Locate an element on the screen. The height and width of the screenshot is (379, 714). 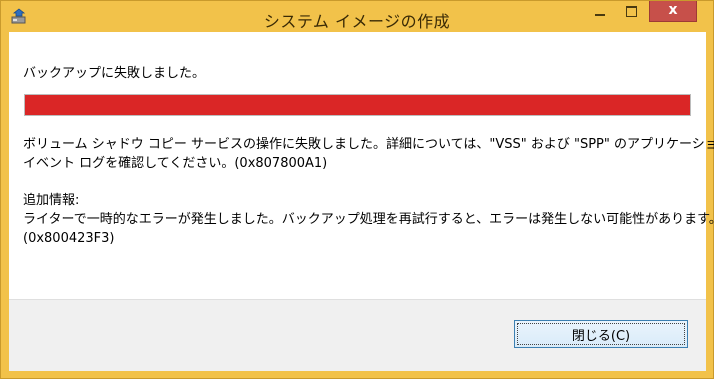
additional-info-title: 追加情報: is located at coordinates (51, 200).